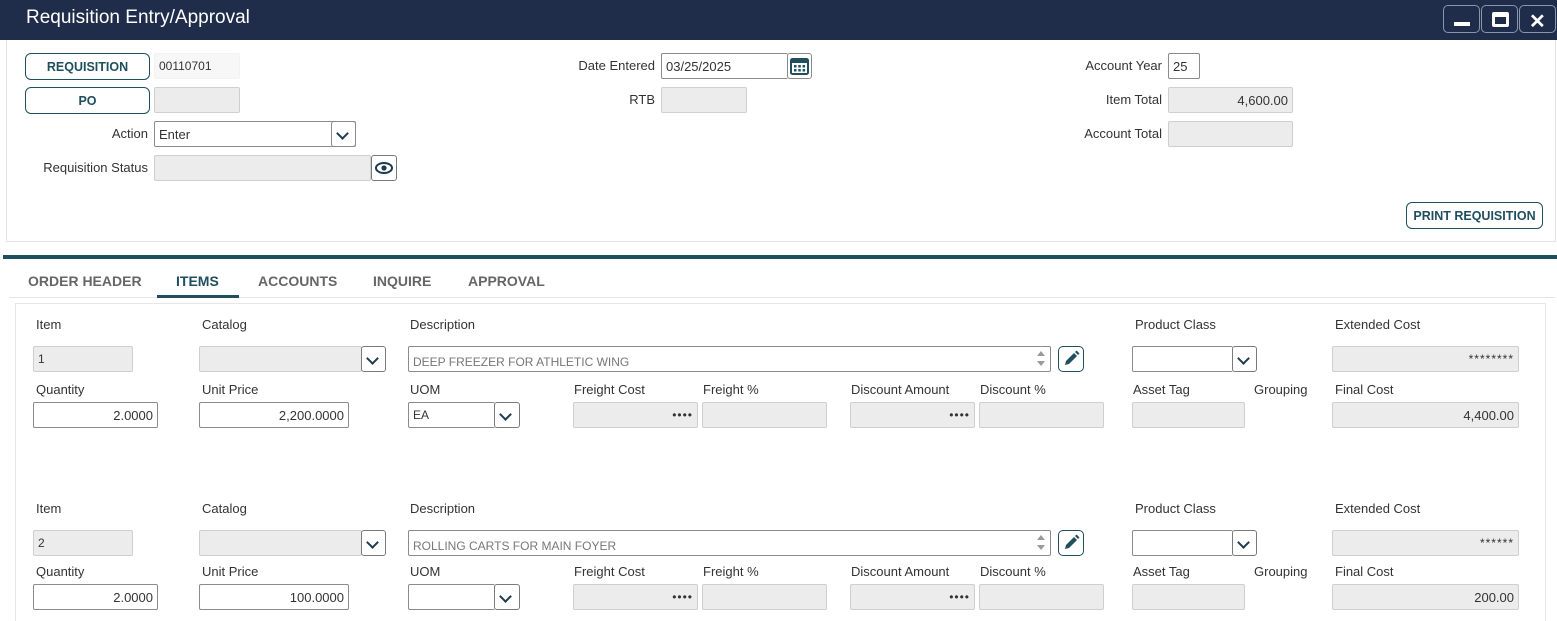  I want to click on rtb-field, so click(704, 100).